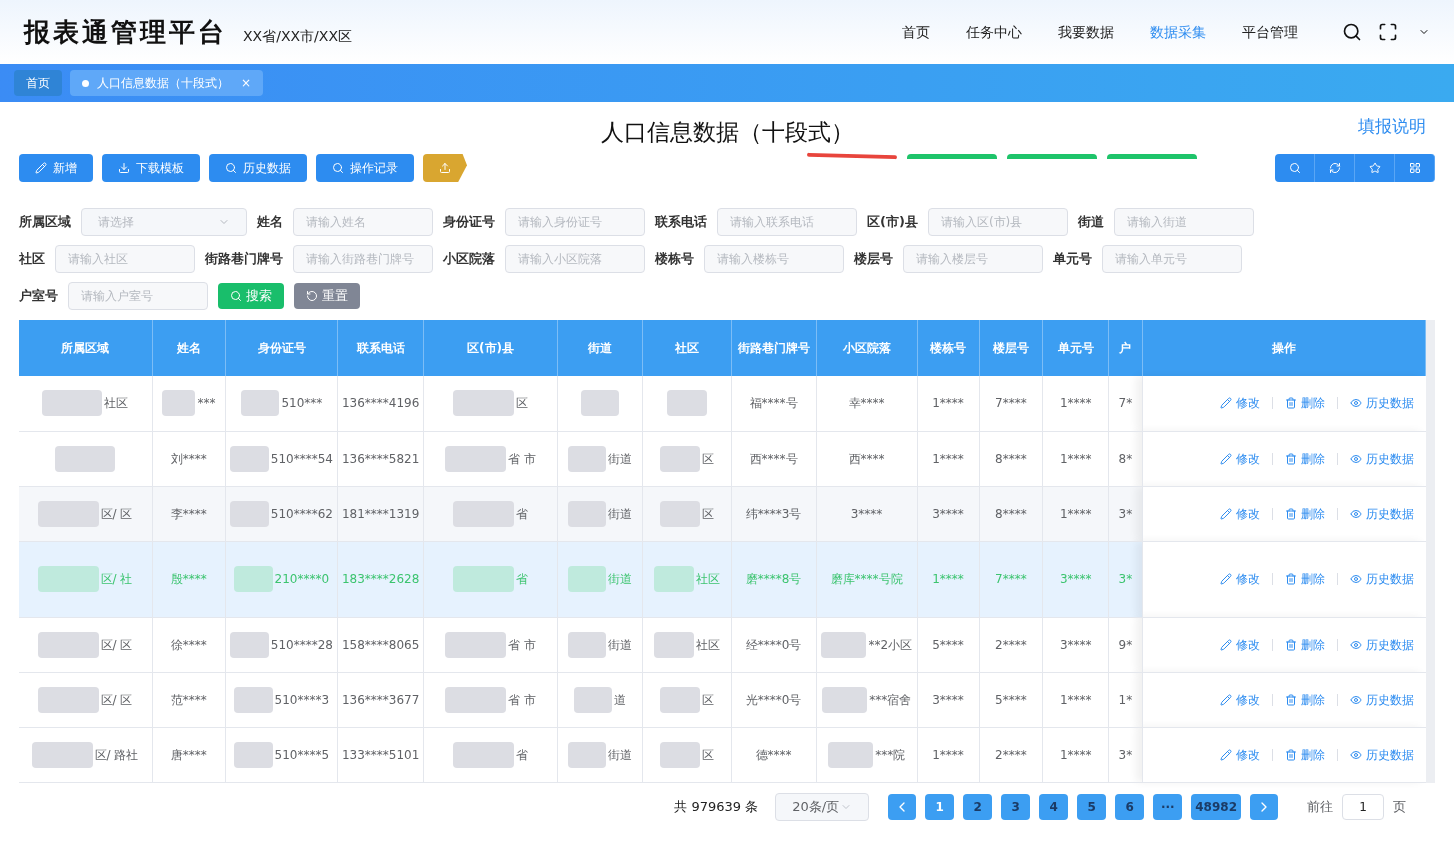 Image resolution: width=1454 pixels, height=844 pixels. Describe the element at coordinates (1270, 32) in the screenshot. I see `nav-link: 平台管理` at that location.